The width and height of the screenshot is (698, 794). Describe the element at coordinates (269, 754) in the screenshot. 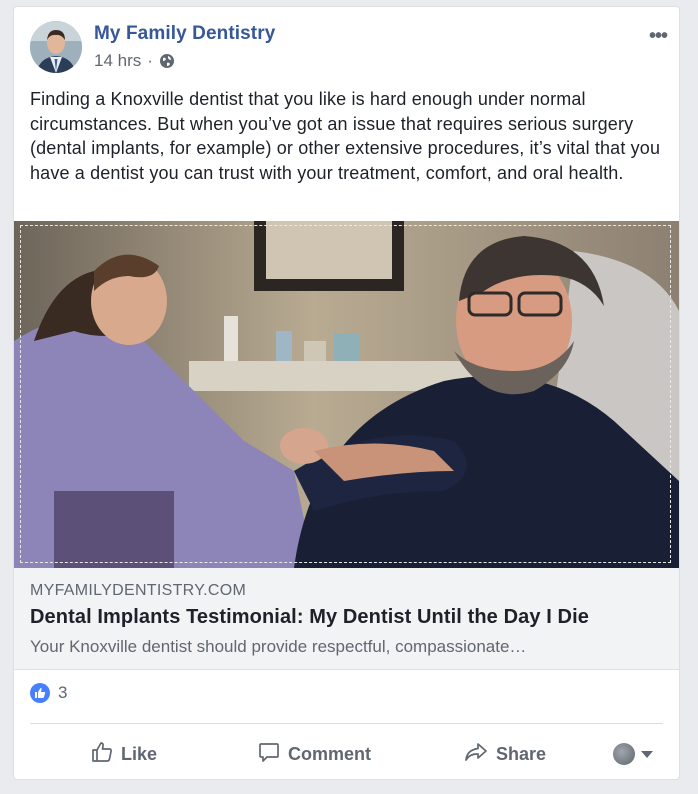

I see `comment-bubble-icon` at that location.